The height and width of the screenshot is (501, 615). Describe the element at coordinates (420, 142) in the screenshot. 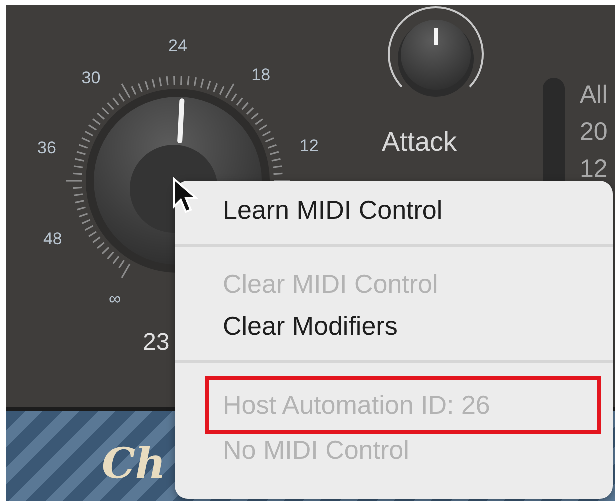

I see `knob-label: Attack` at that location.